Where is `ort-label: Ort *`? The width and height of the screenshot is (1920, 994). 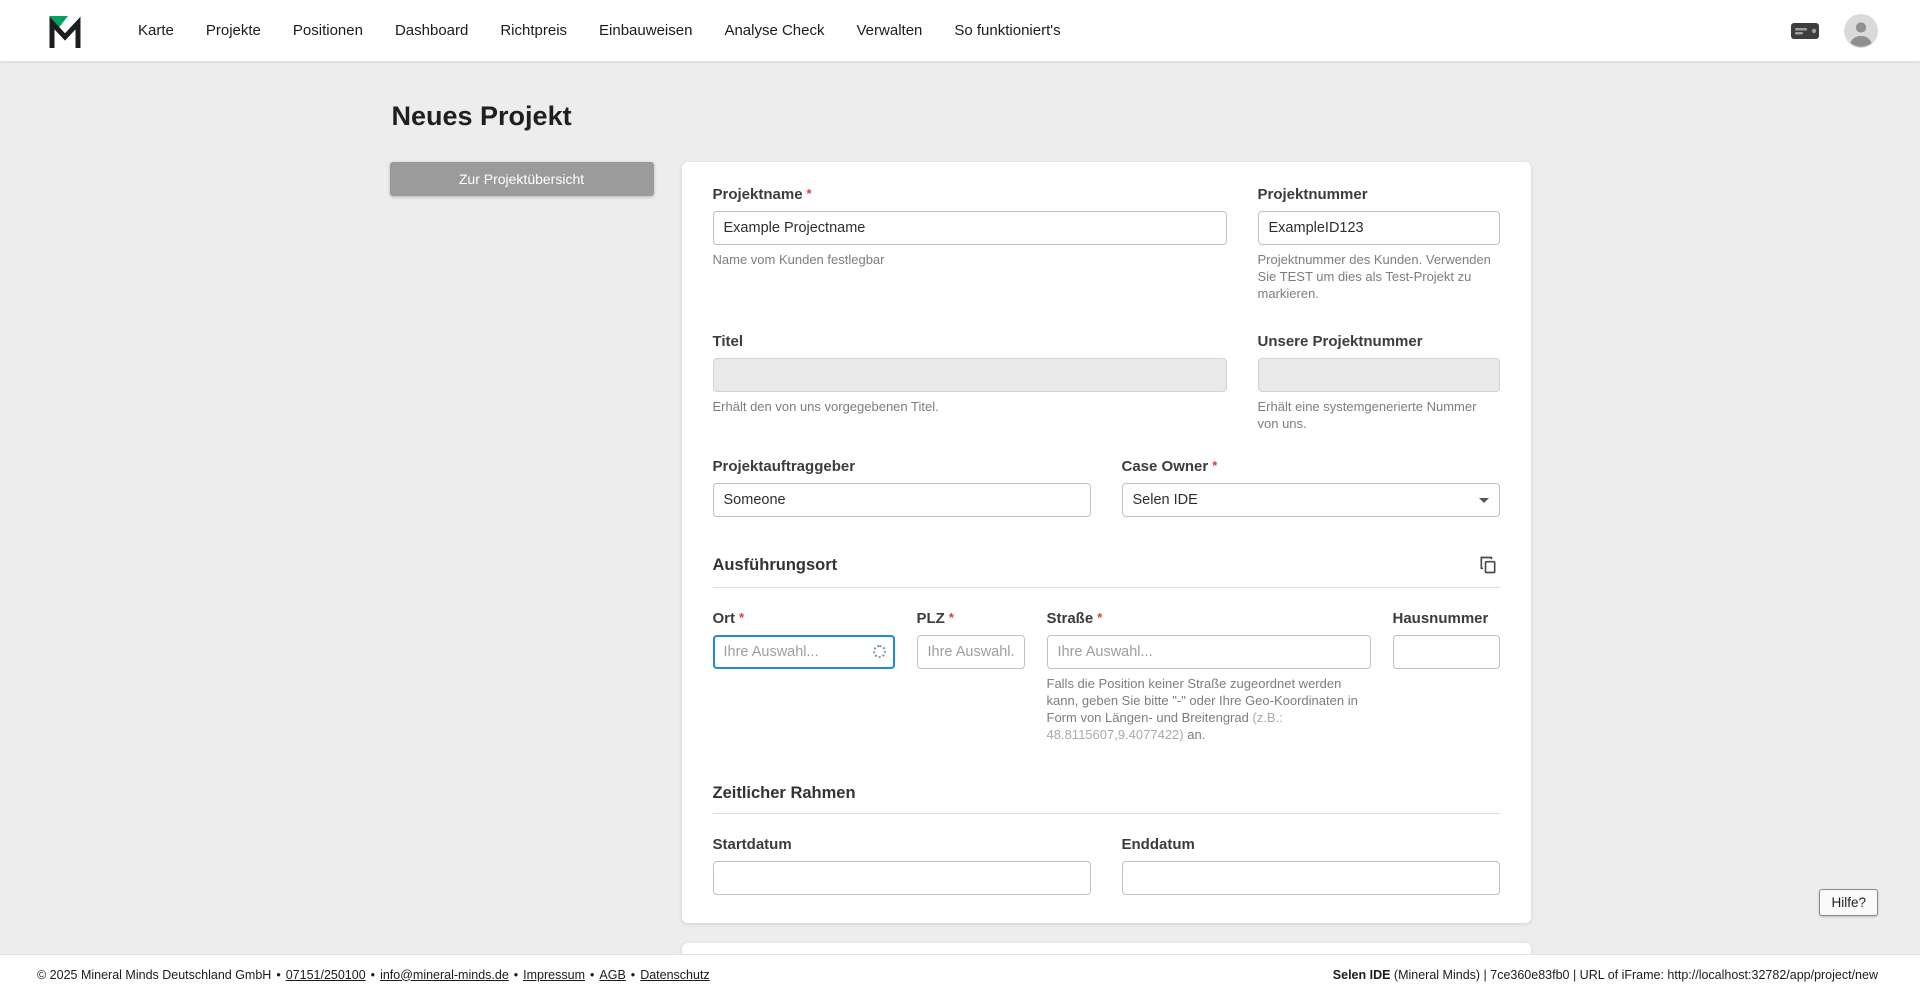
ort-label: Ort * is located at coordinates (728, 619).